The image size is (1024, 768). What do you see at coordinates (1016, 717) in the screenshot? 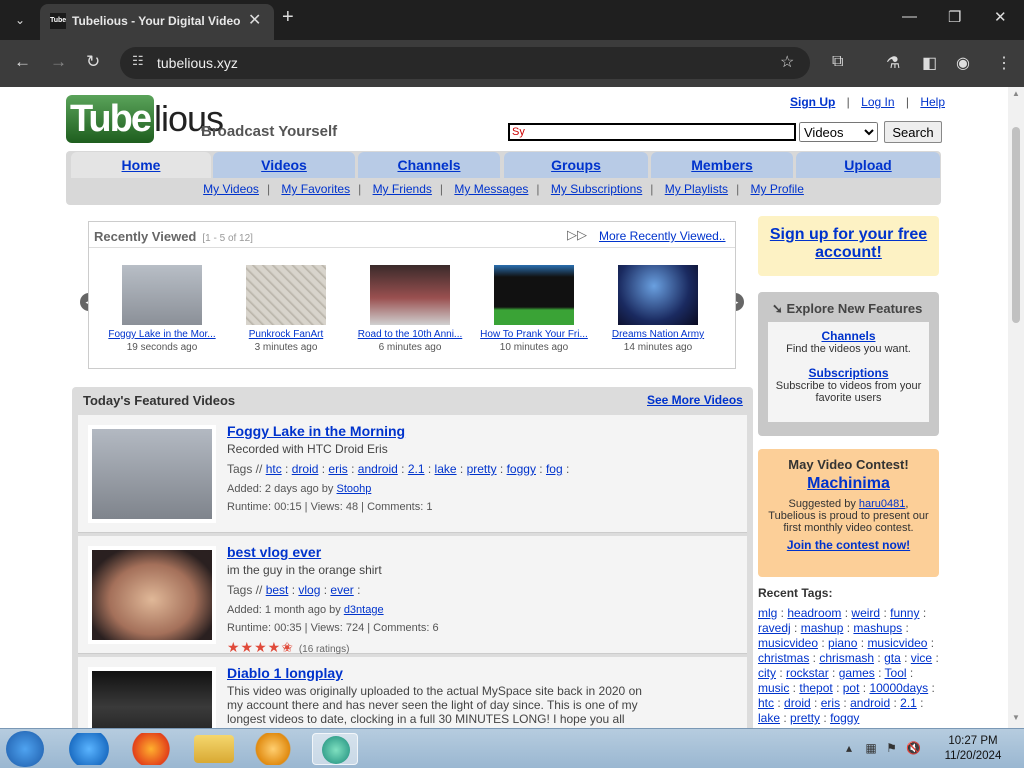
I see `scroll-down-icon: ▼` at bounding box center [1016, 717].